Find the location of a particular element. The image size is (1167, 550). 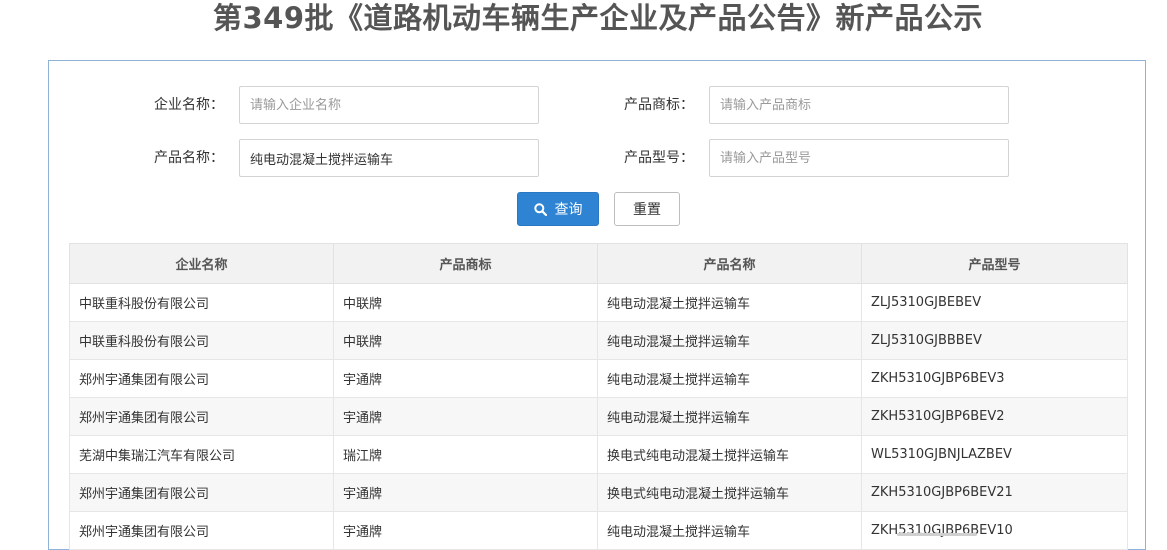

column-header-product-name: 产品名称 is located at coordinates (729, 263).